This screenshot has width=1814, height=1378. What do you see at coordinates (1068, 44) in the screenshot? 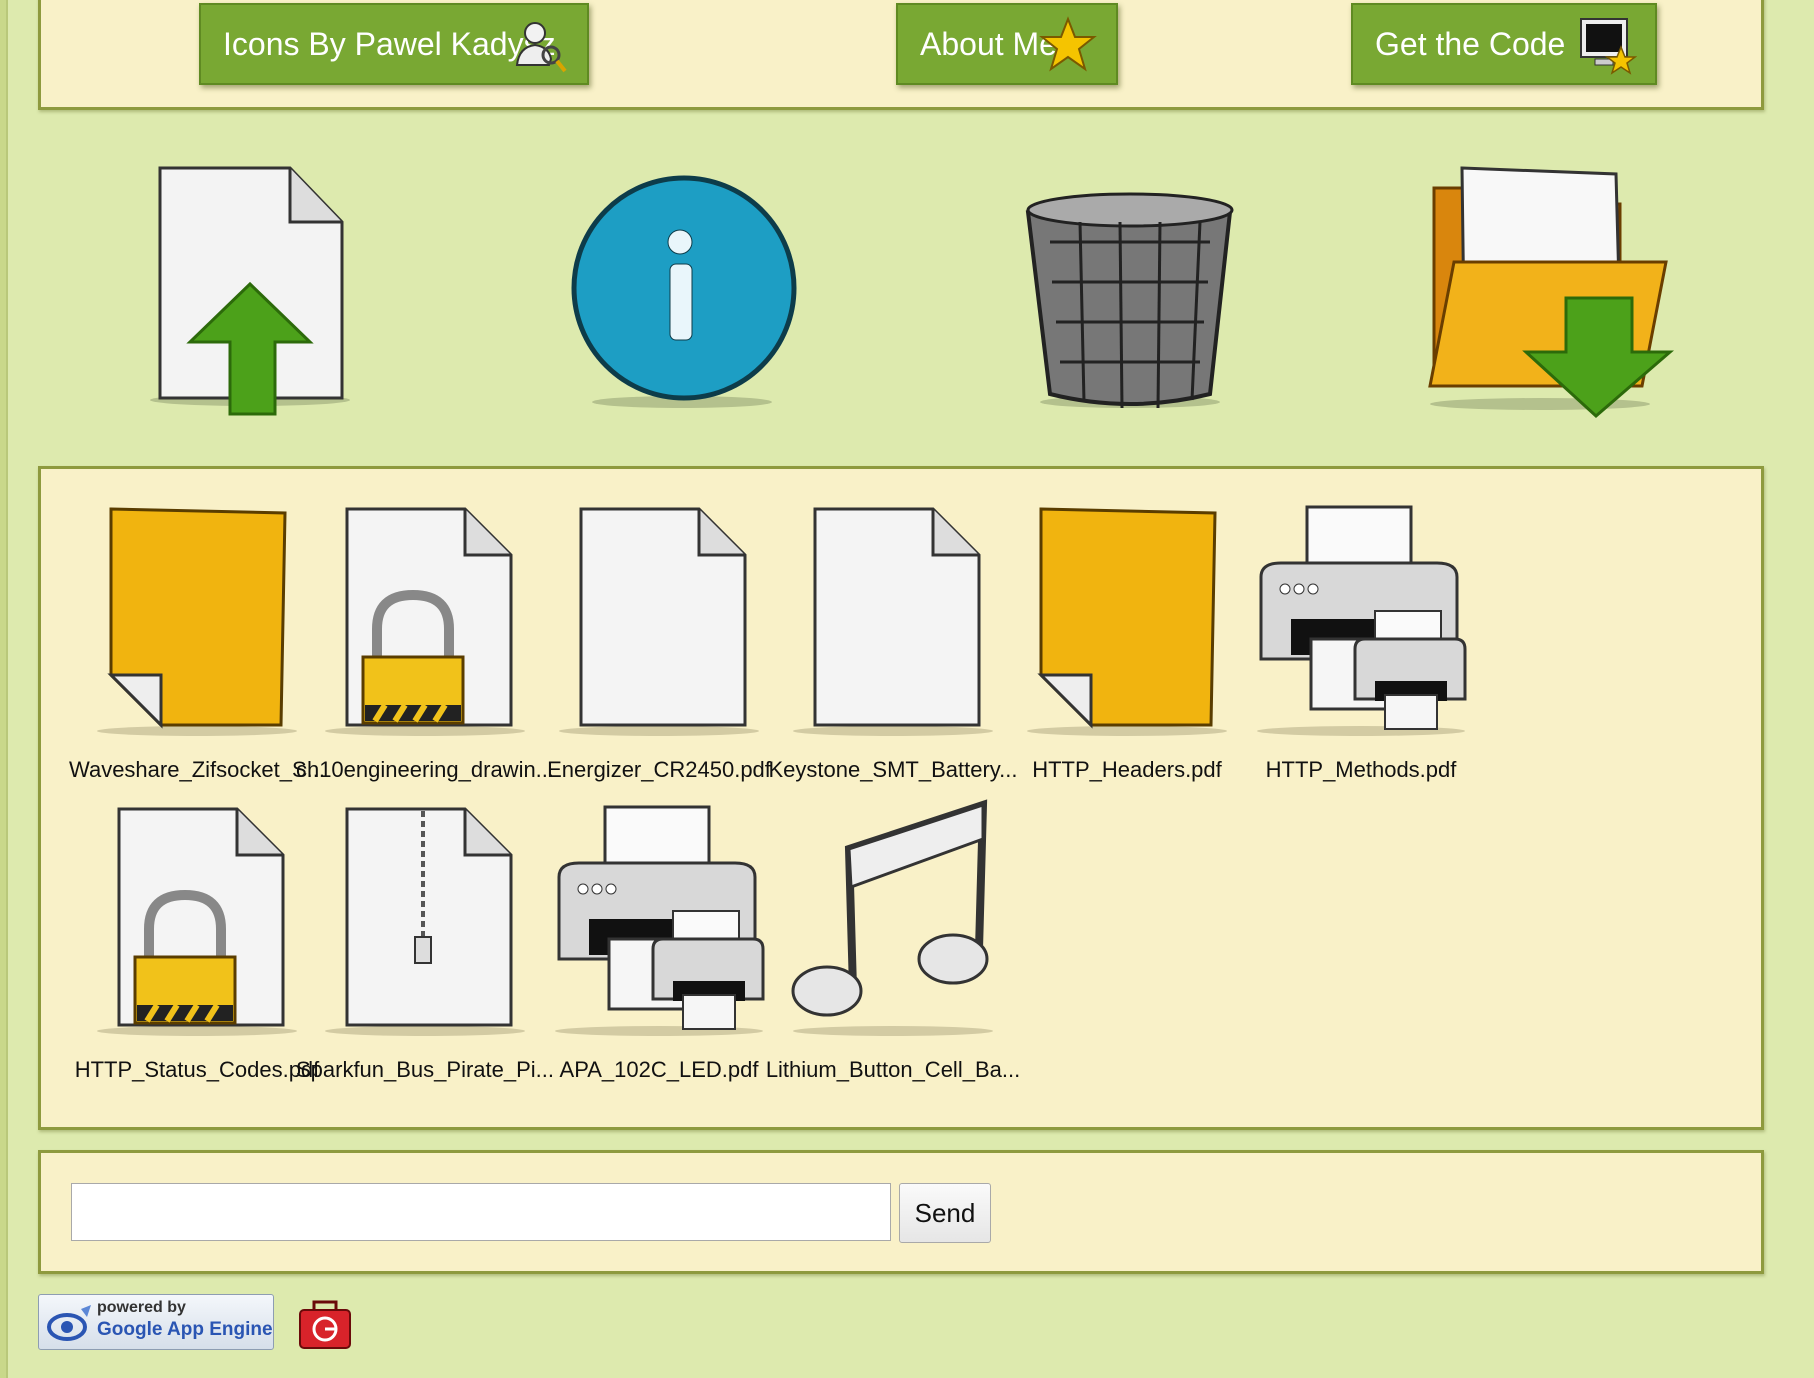
I see `star-icon` at bounding box center [1068, 44].